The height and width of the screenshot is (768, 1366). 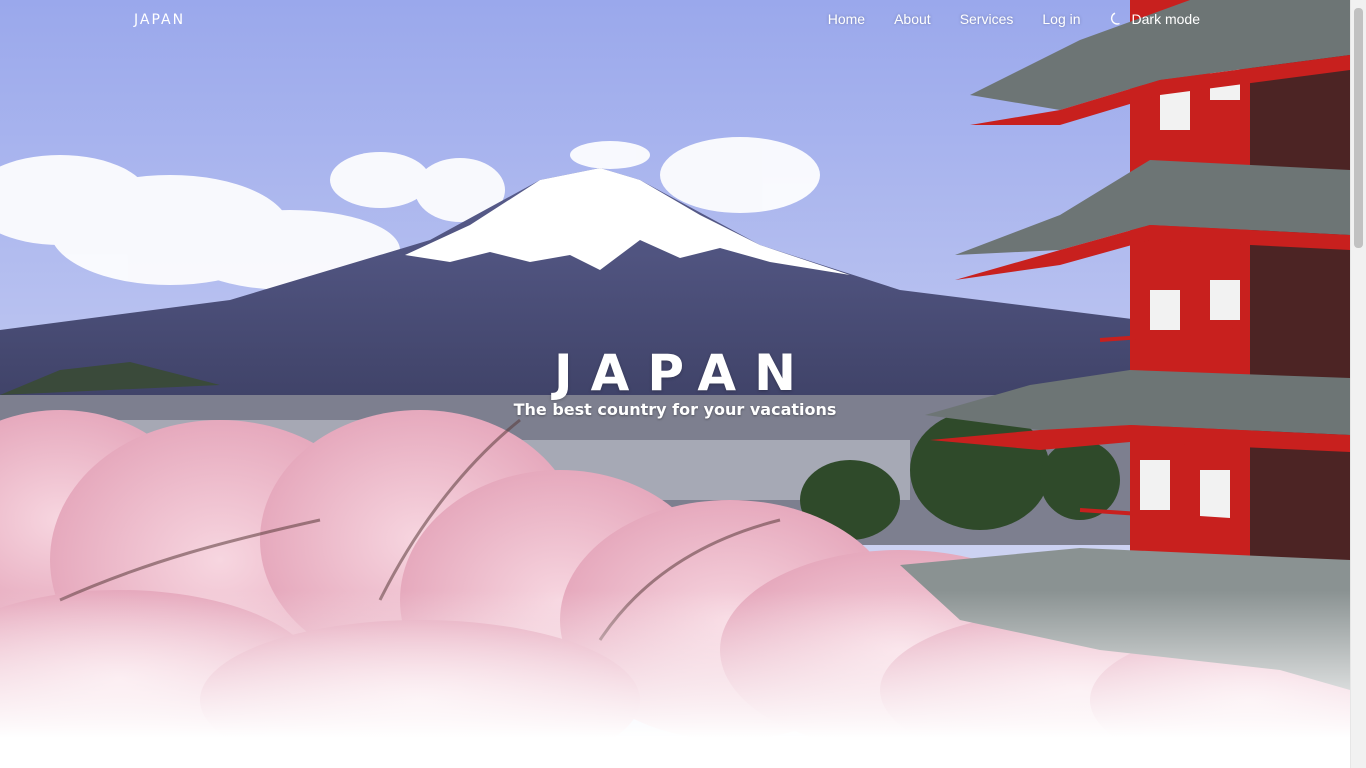 I want to click on nav-link-about: About, so click(x=912, y=19).